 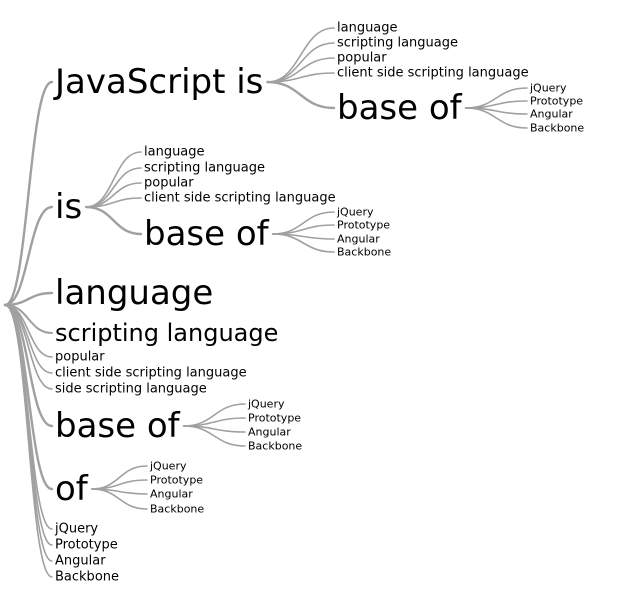 What do you see at coordinates (28, 256) in the screenshot?
I see `tree-edge-is` at bounding box center [28, 256].